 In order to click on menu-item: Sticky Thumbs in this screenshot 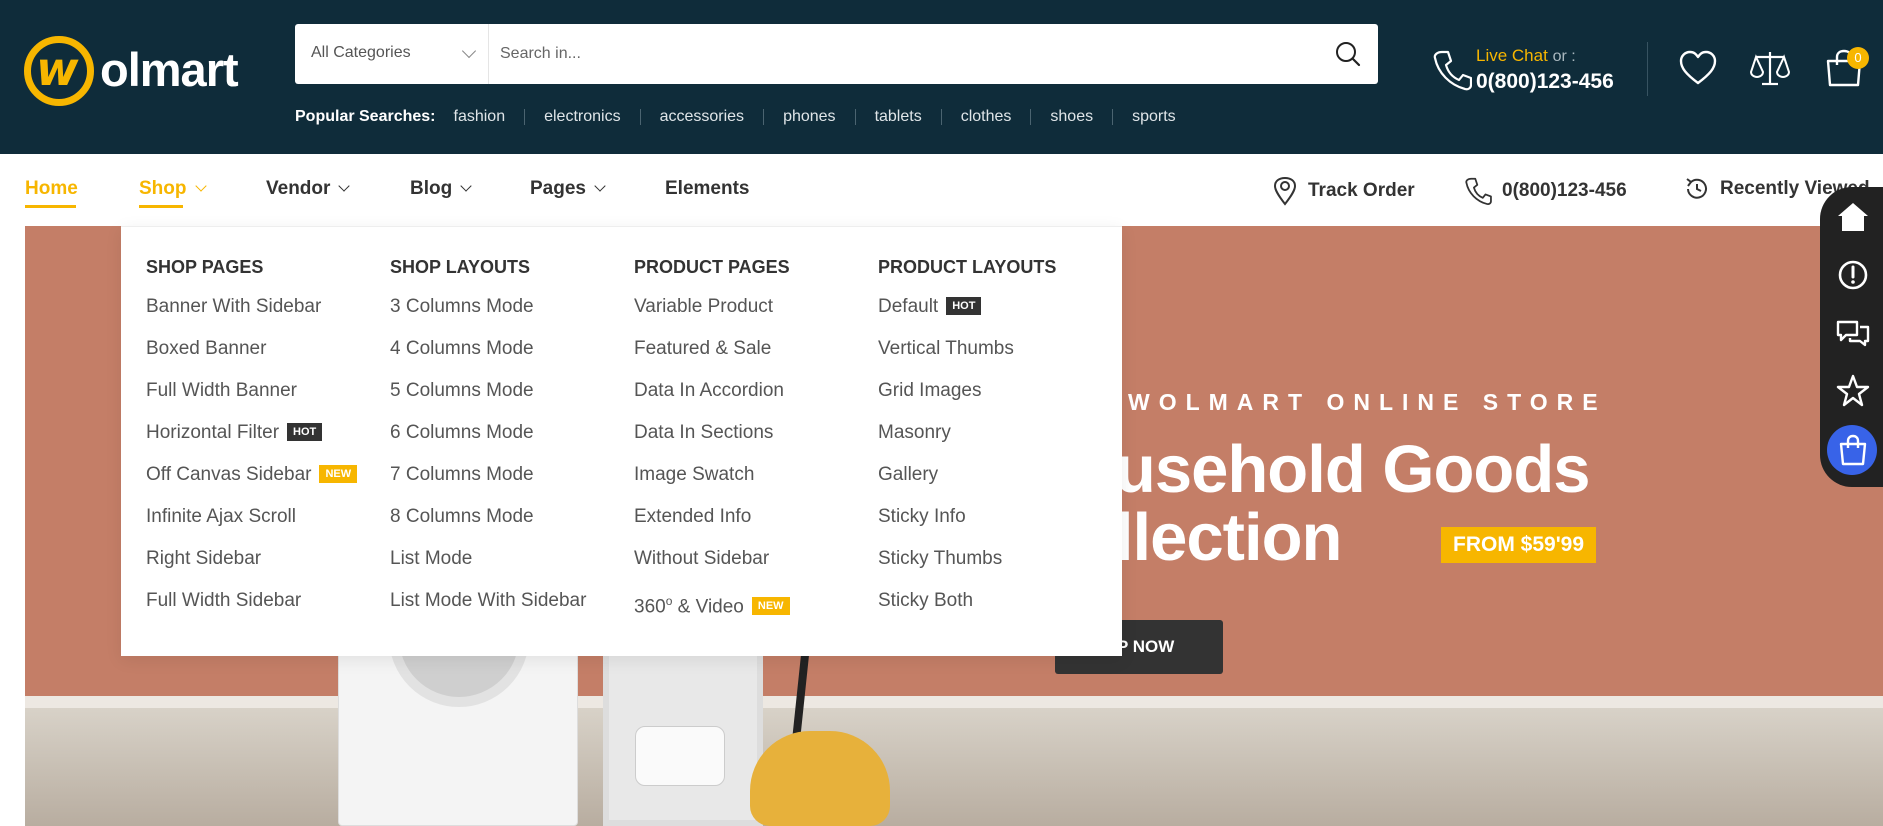, I will do `click(967, 565)`.